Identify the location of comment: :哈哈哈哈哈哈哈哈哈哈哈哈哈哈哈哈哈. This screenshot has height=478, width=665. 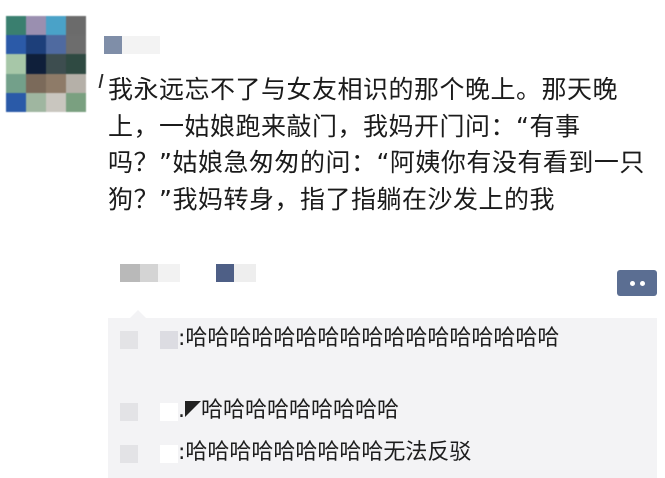
(385, 339).